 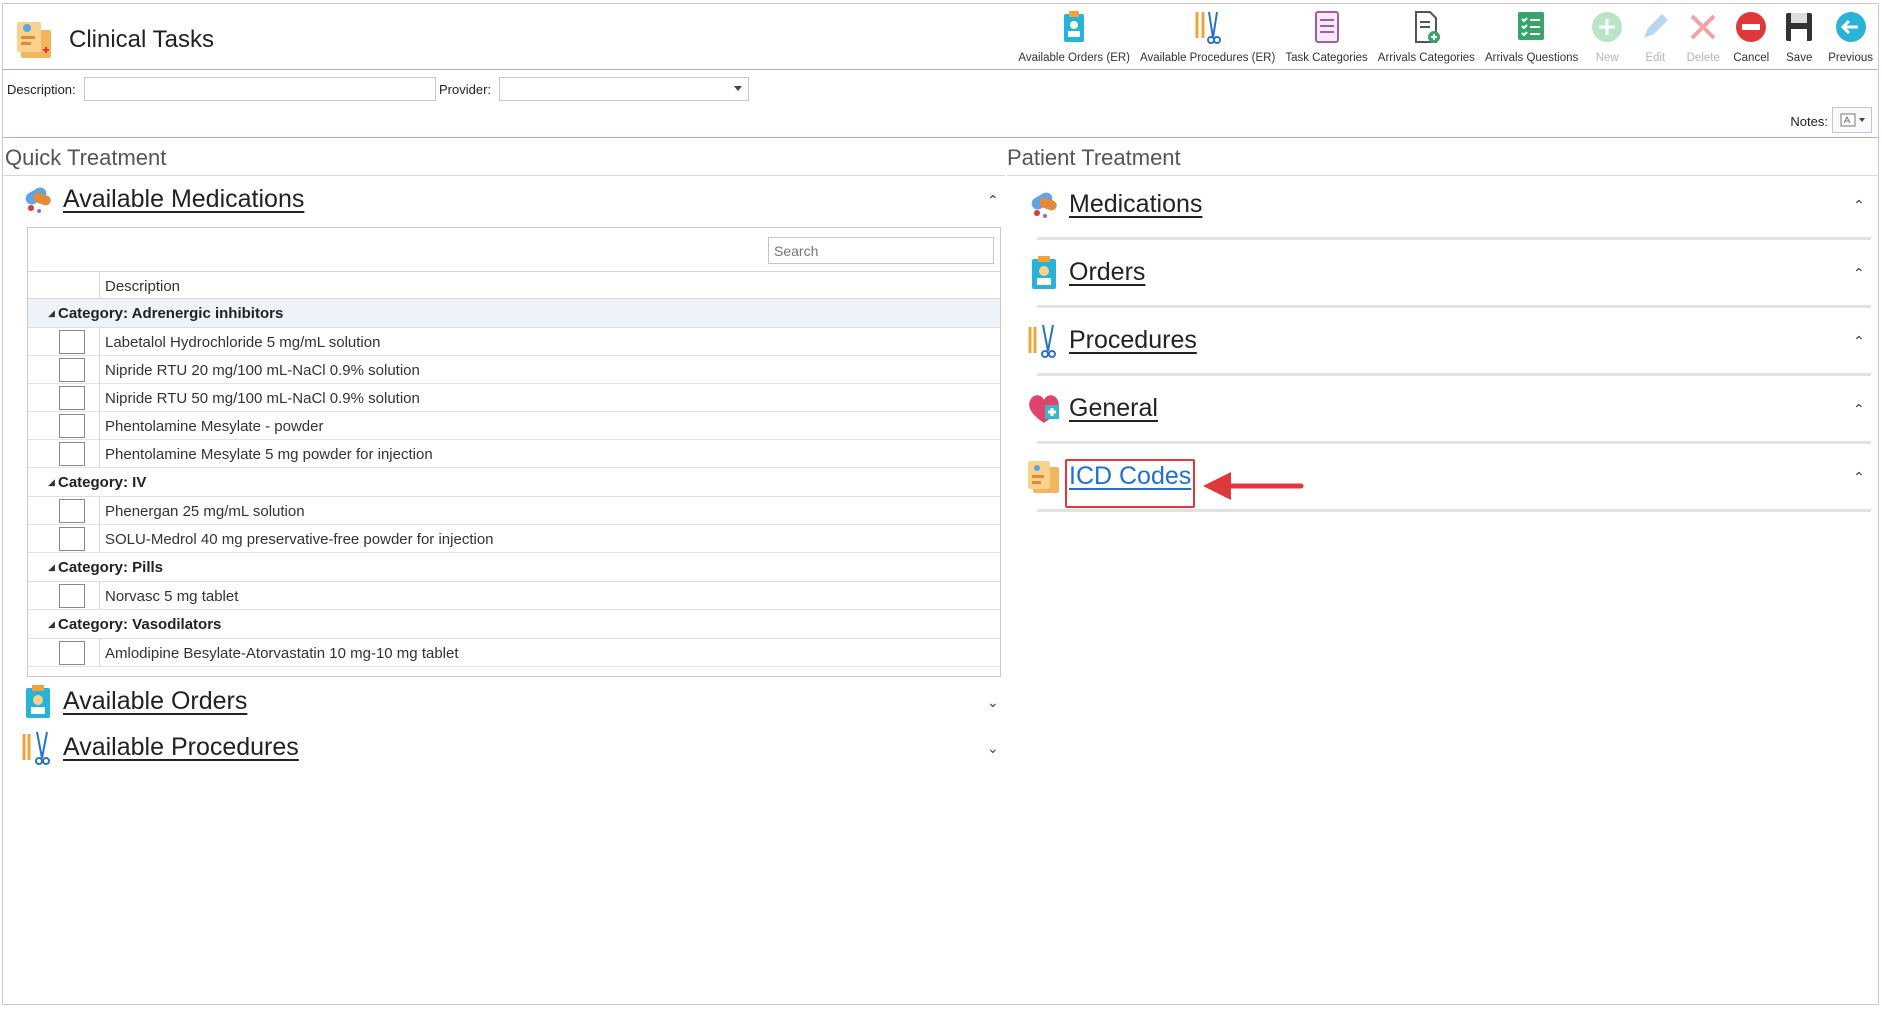 I want to click on cancel-icon, so click(x=1751, y=27).